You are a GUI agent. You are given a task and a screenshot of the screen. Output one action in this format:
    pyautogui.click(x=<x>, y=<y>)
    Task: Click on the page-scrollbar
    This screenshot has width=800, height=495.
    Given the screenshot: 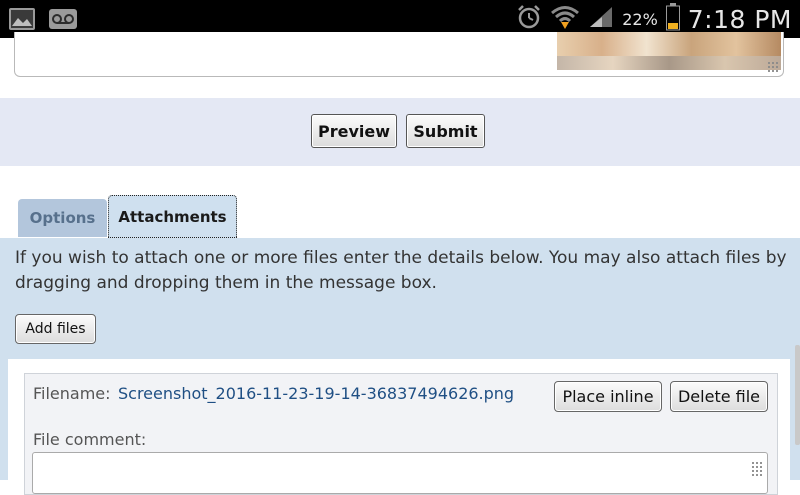 What is the action you would take?
    pyautogui.click(x=797, y=395)
    